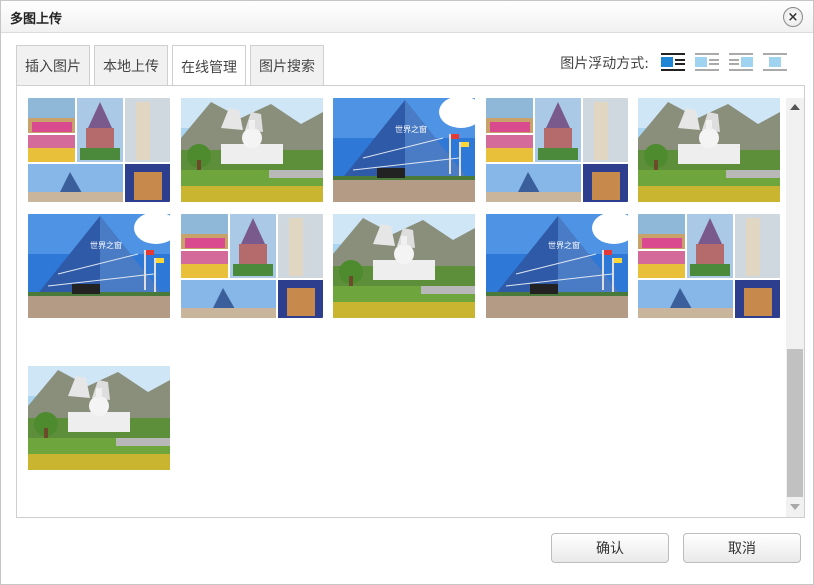 Image resolution: width=814 pixels, height=585 pixels. What do you see at coordinates (209, 66) in the screenshot?
I see `tab-online-manage: 在线管理` at bounding box center [209, 66].